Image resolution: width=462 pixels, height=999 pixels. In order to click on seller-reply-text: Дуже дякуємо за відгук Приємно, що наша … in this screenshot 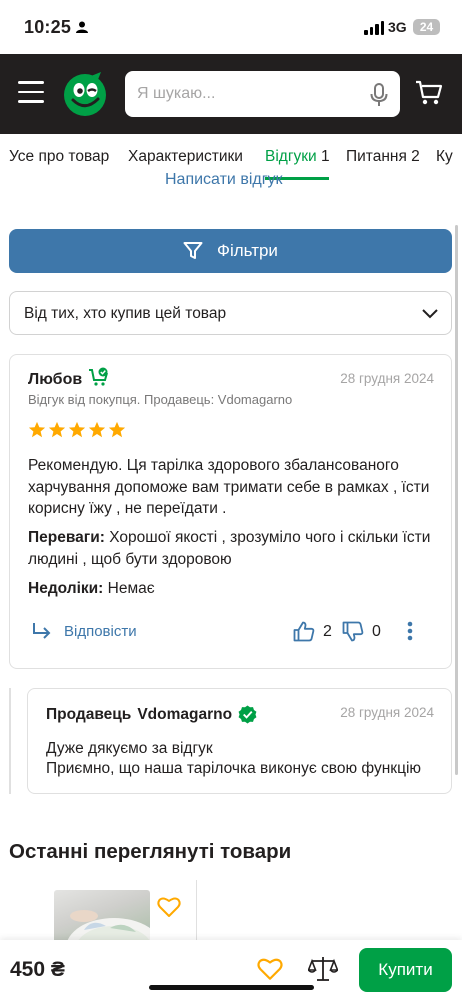, I will do `click(246, 759)`.